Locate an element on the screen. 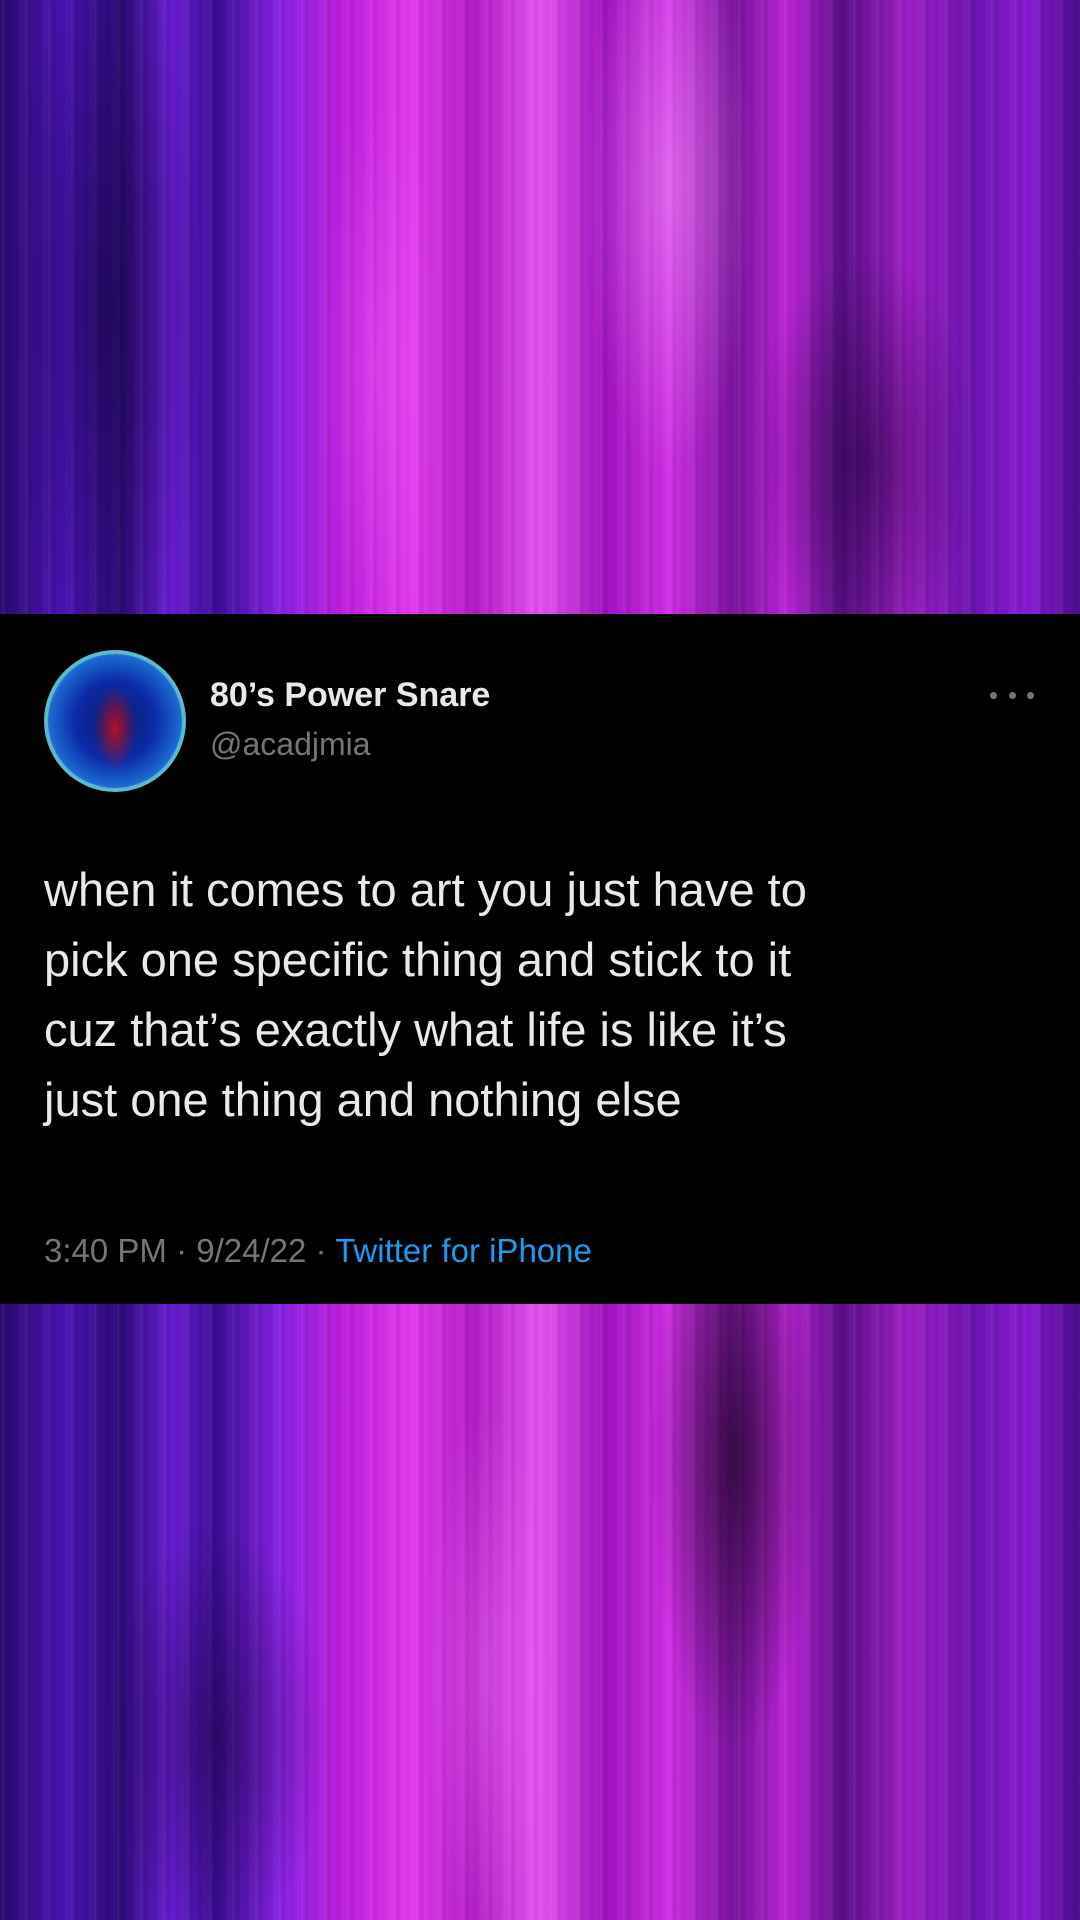 The width and height of the screenshot is (1080, 1920). tweet-meta: 3:40 PM · 9/24/22 · Twitter for iPhone is located at coordinates (318, 1251).